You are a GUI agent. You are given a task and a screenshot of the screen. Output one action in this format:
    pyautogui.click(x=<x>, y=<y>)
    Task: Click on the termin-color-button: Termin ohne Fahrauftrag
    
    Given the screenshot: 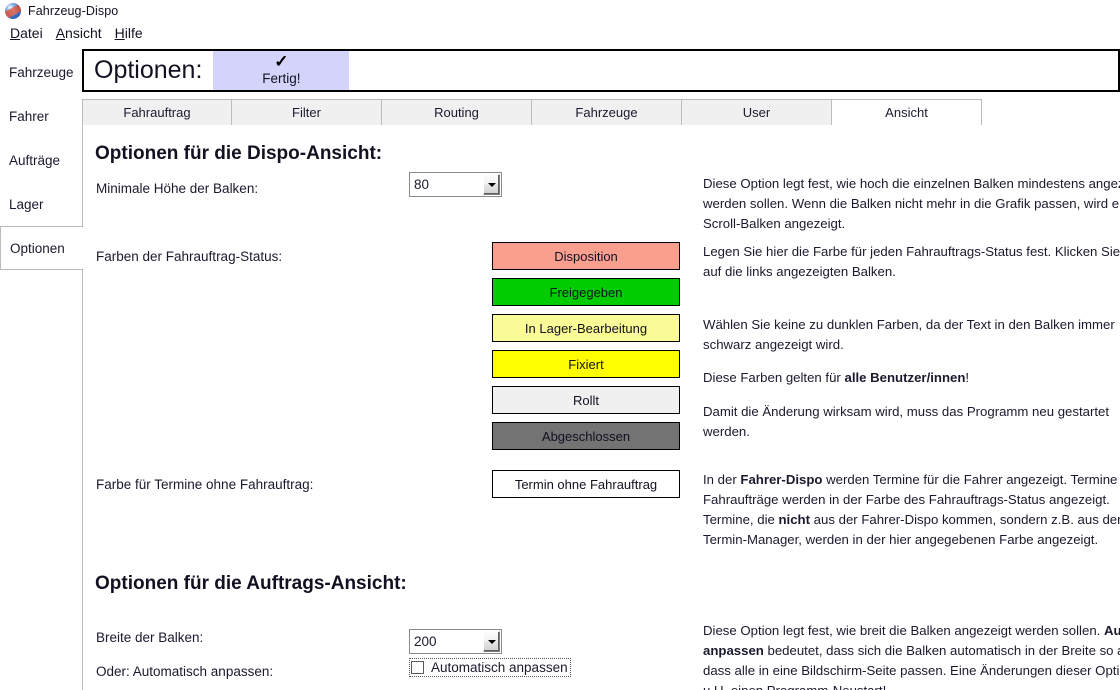 What is the action you would take?
    pyautogui.click(x=586, y=484)
    